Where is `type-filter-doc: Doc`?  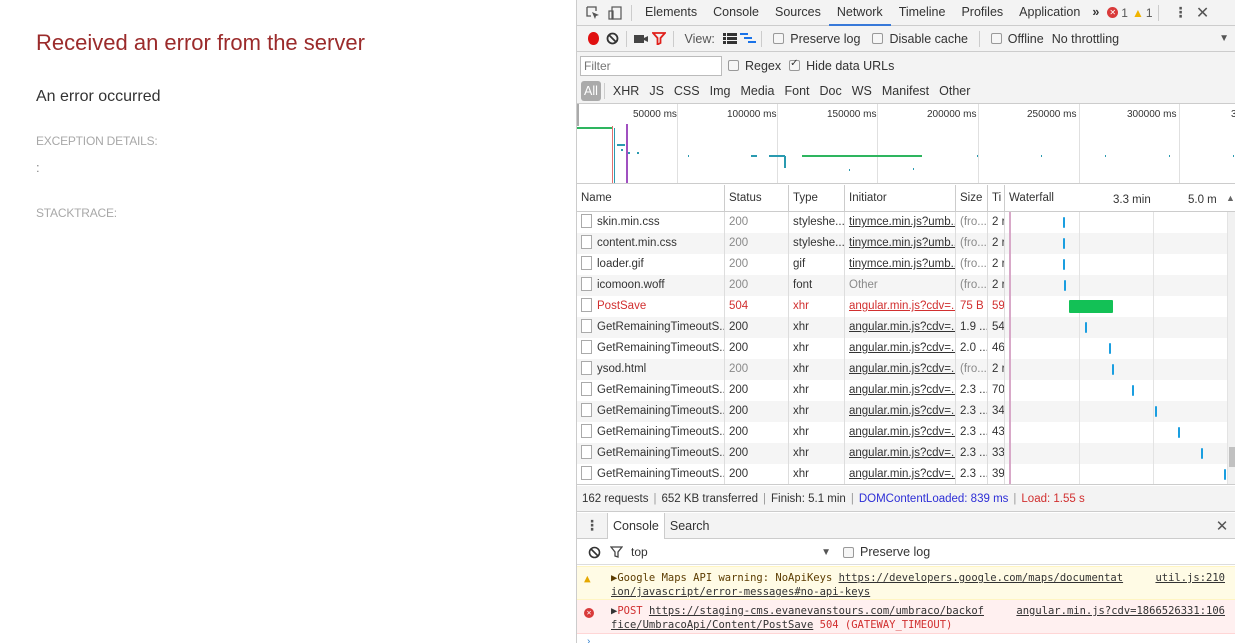
type-filter-doc: Doc is located at coordinates (831, 91).